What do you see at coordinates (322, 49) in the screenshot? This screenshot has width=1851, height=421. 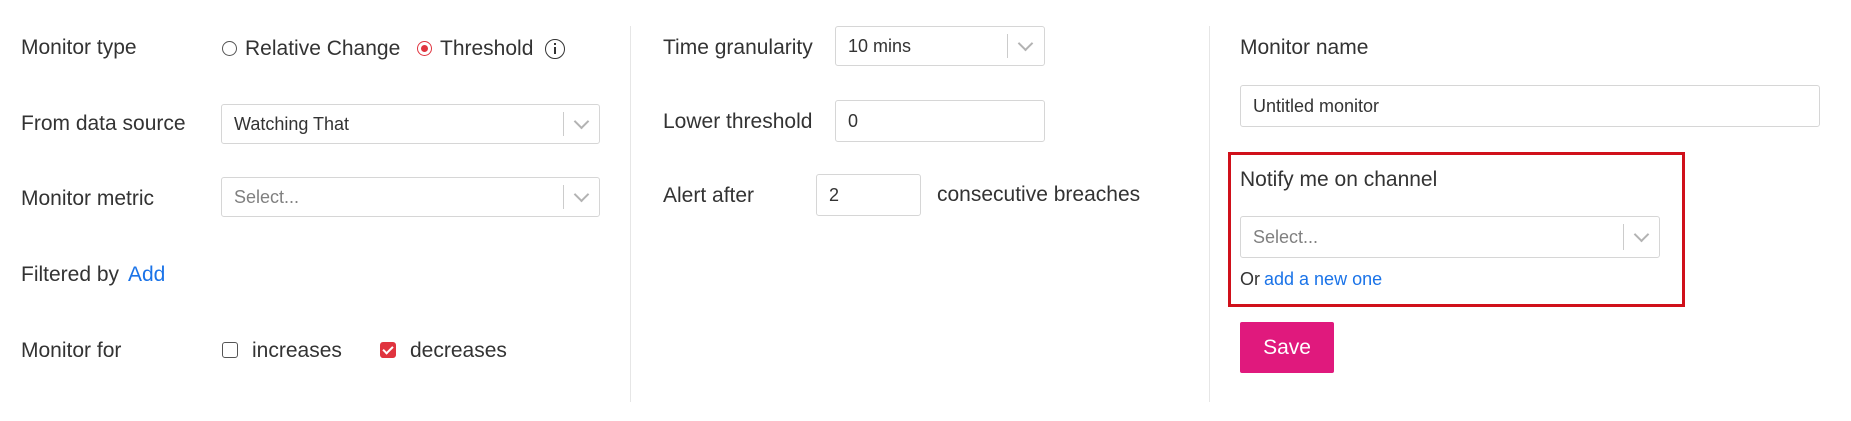 I see `relative-change-label: Relative Change` at bounding box center [322, 49].